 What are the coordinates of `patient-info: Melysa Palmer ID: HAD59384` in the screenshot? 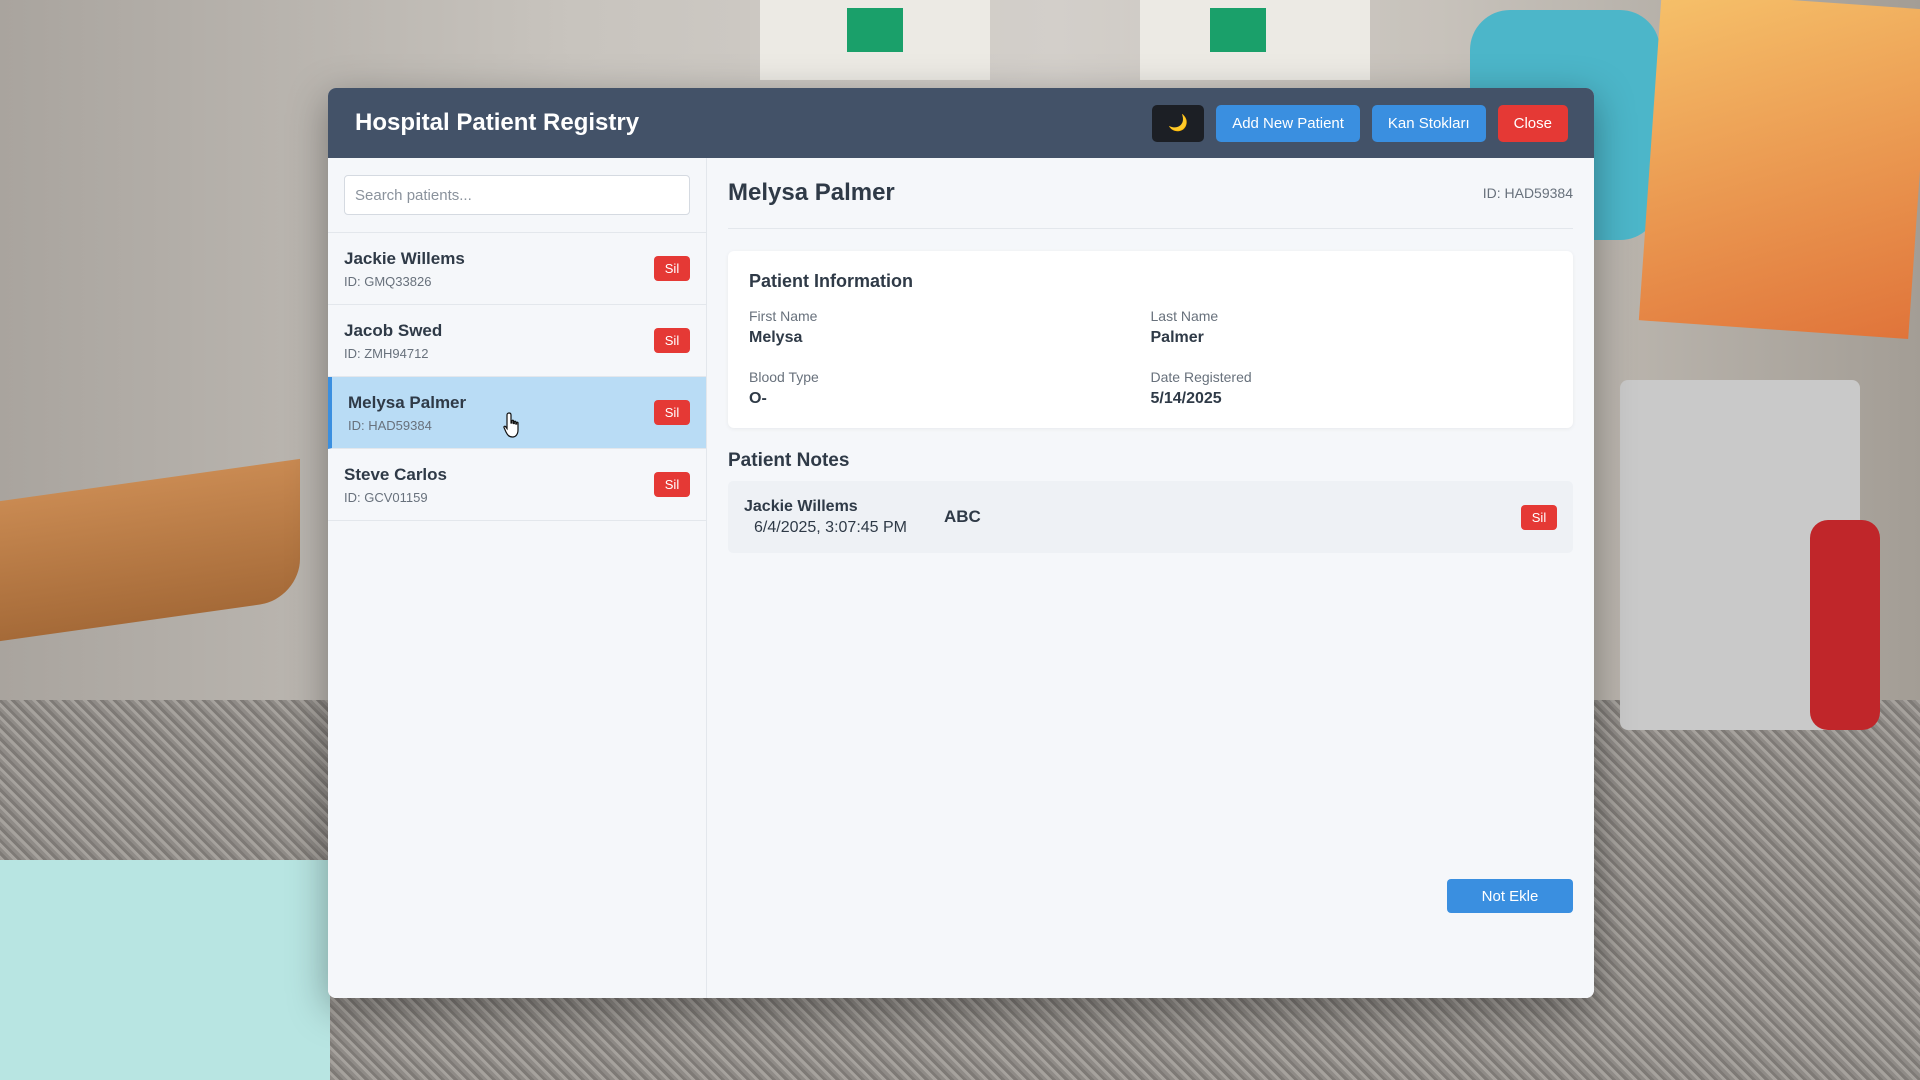 It's located at (501, 413).